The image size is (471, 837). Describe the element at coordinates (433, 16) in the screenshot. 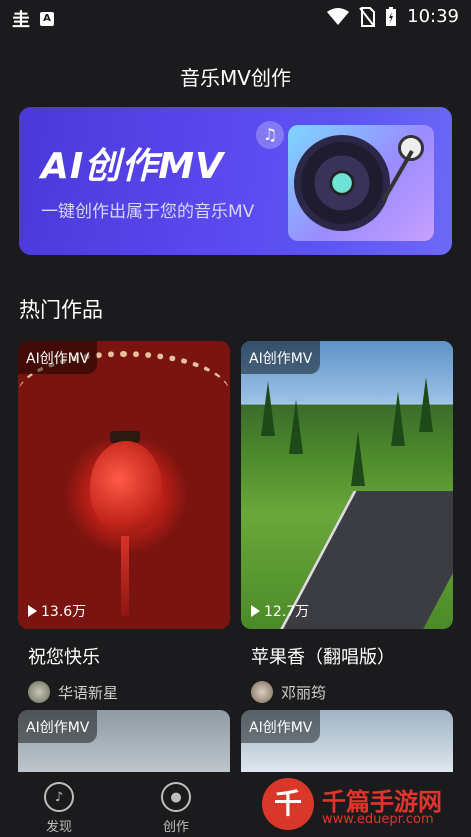

I see `status-time: 10:39` at that location.